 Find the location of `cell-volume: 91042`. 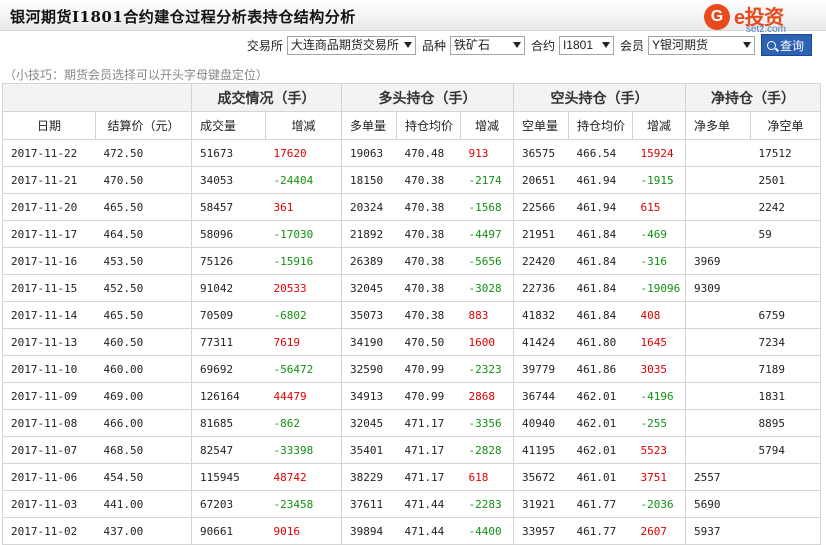

cell-volume: 91042 is located at coordinates (228, 288).